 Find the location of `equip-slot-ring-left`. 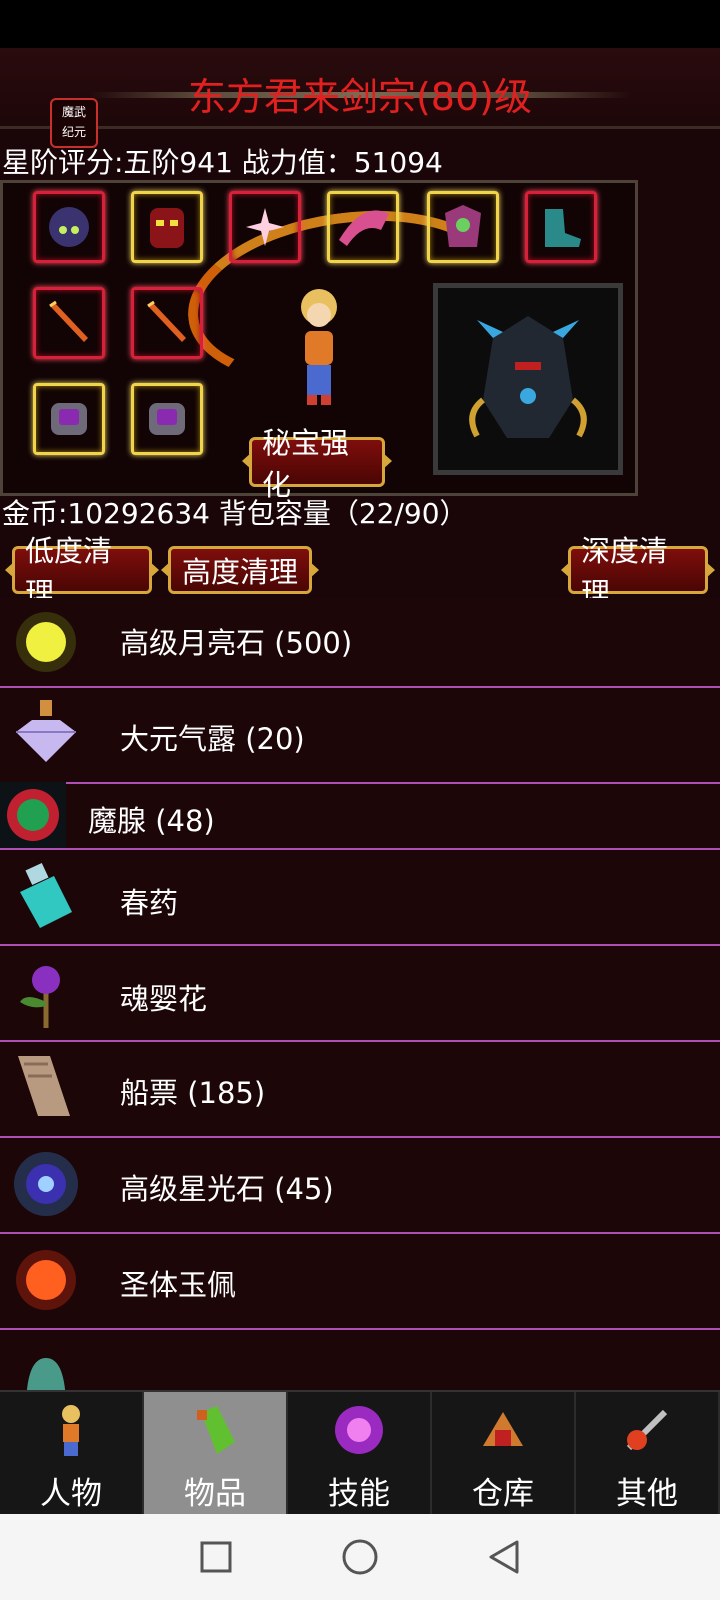

equip-slot-ring-left is located at coordinates (69, 419).